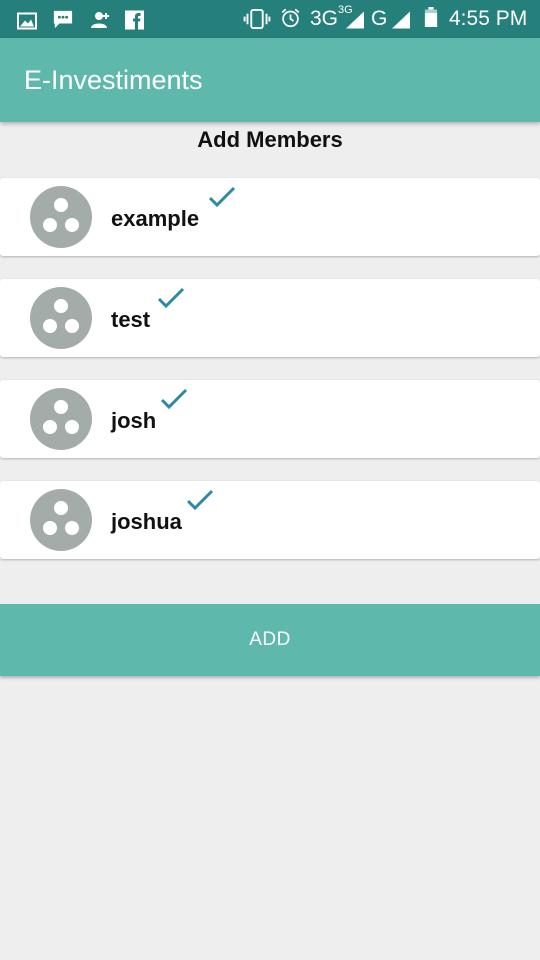 The height and width of the screenshot is (960, 540). I want to click on battery-icon, so click(431, 17).